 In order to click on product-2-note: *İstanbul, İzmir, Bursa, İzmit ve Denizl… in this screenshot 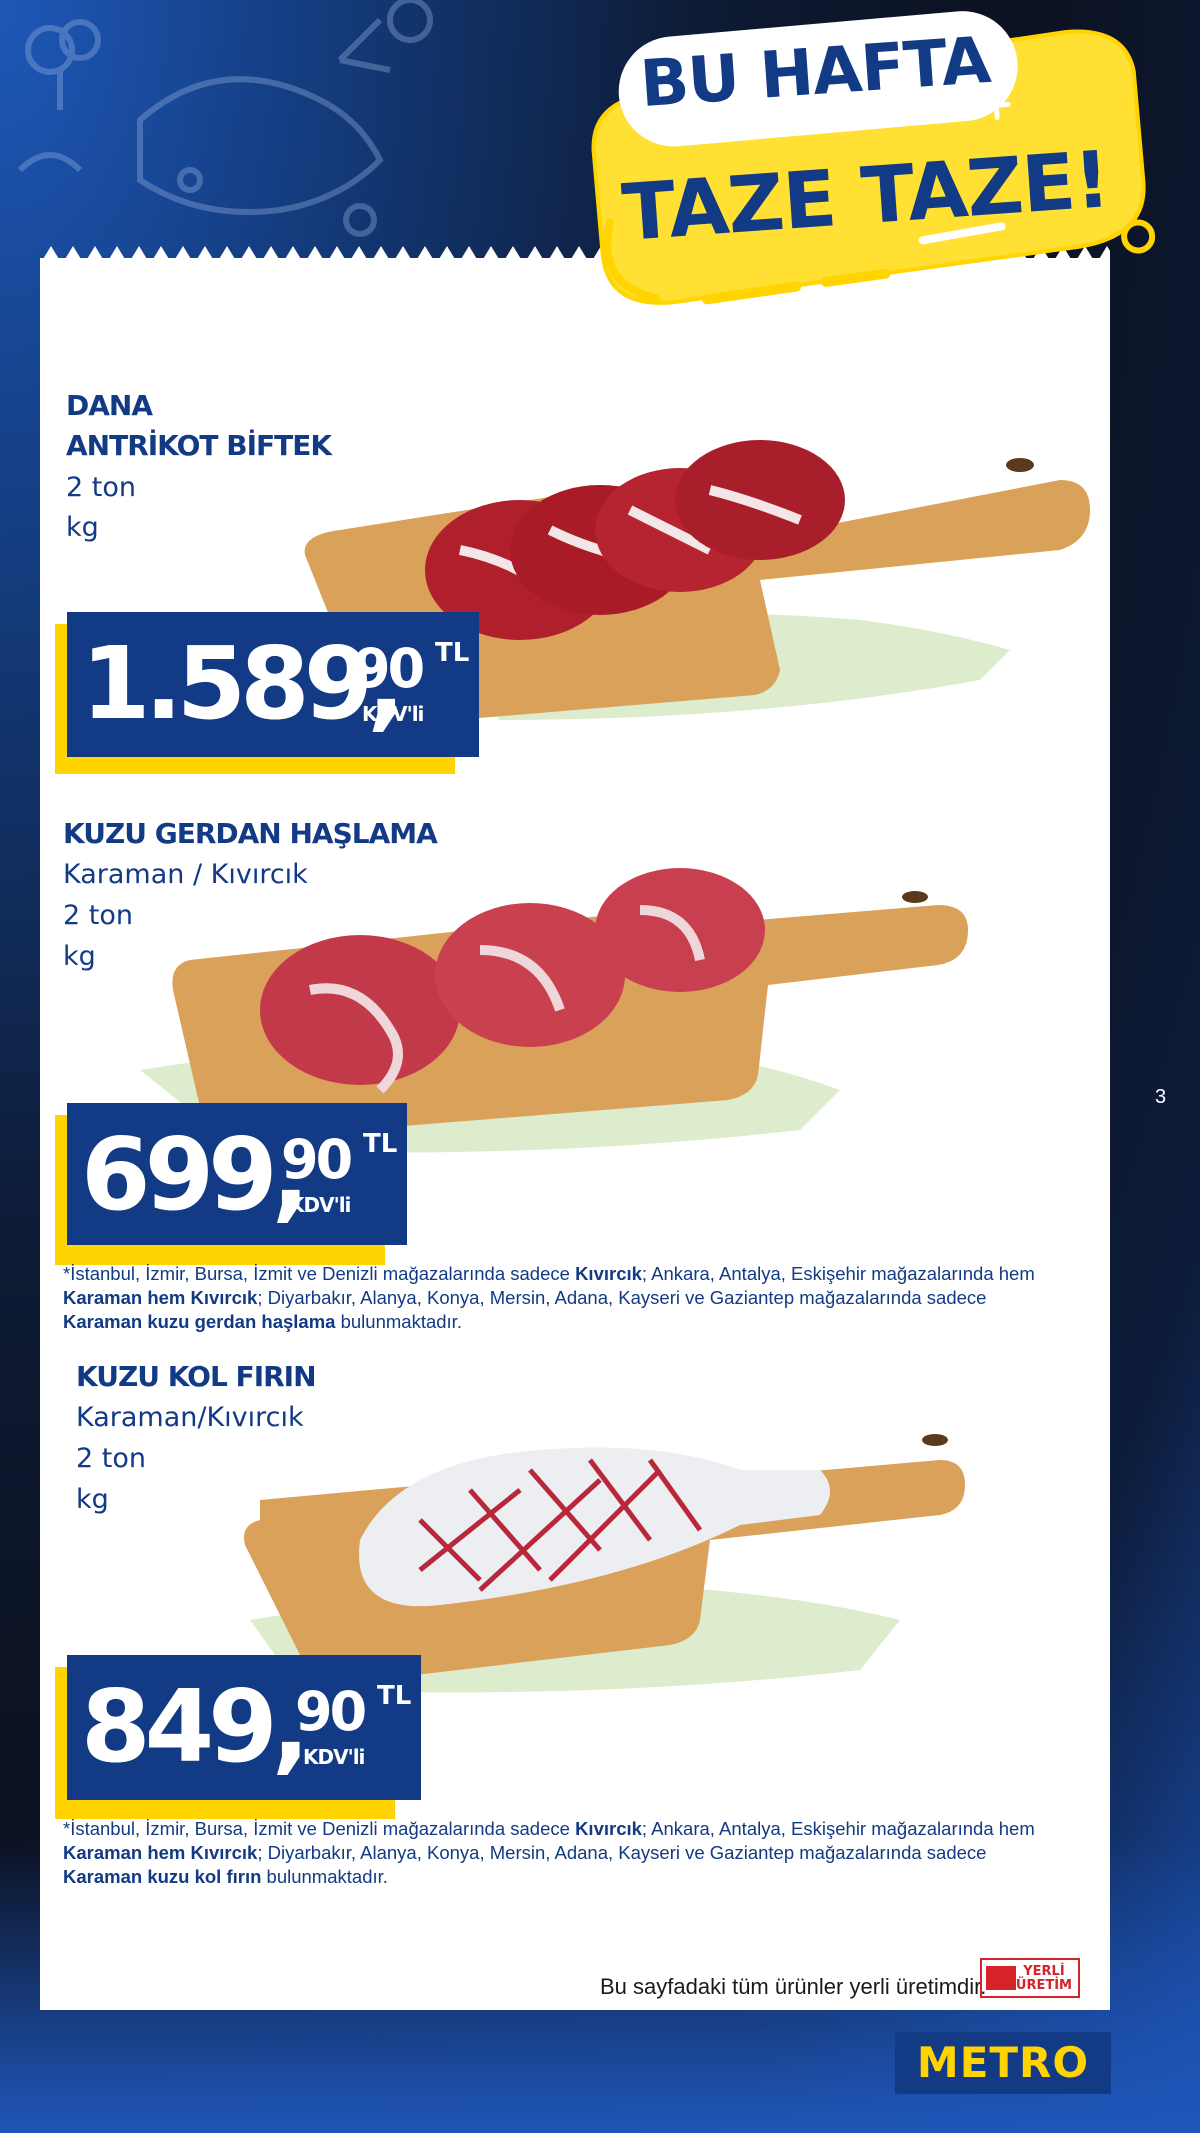, I will do `click(583, 1298)`.